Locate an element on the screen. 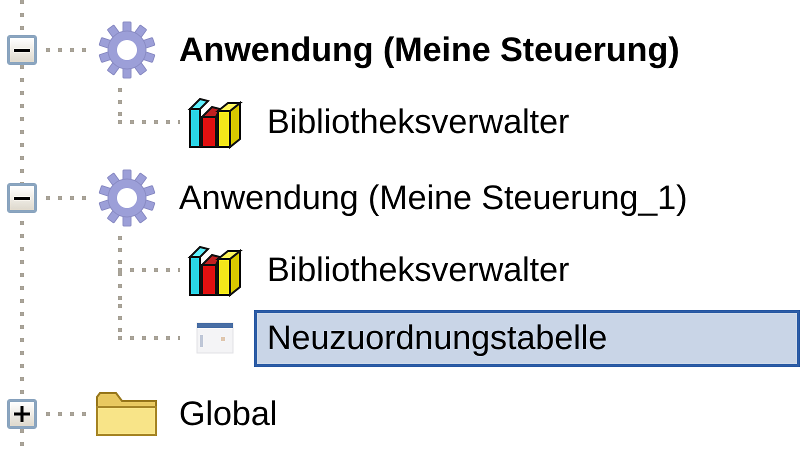  tree-item: Neuzuordnungstabelle is located at coordinates (527, 338).